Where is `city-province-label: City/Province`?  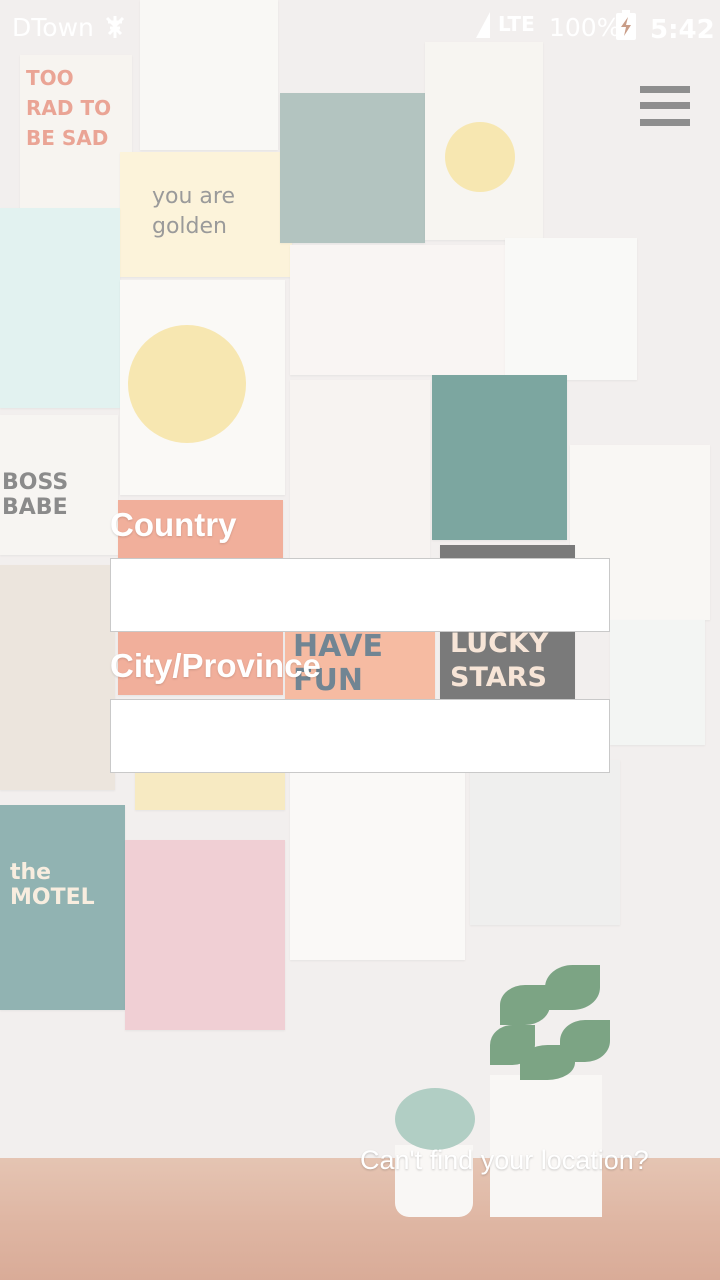
city-province-label: City/Province is located at coordinates (215, 665).